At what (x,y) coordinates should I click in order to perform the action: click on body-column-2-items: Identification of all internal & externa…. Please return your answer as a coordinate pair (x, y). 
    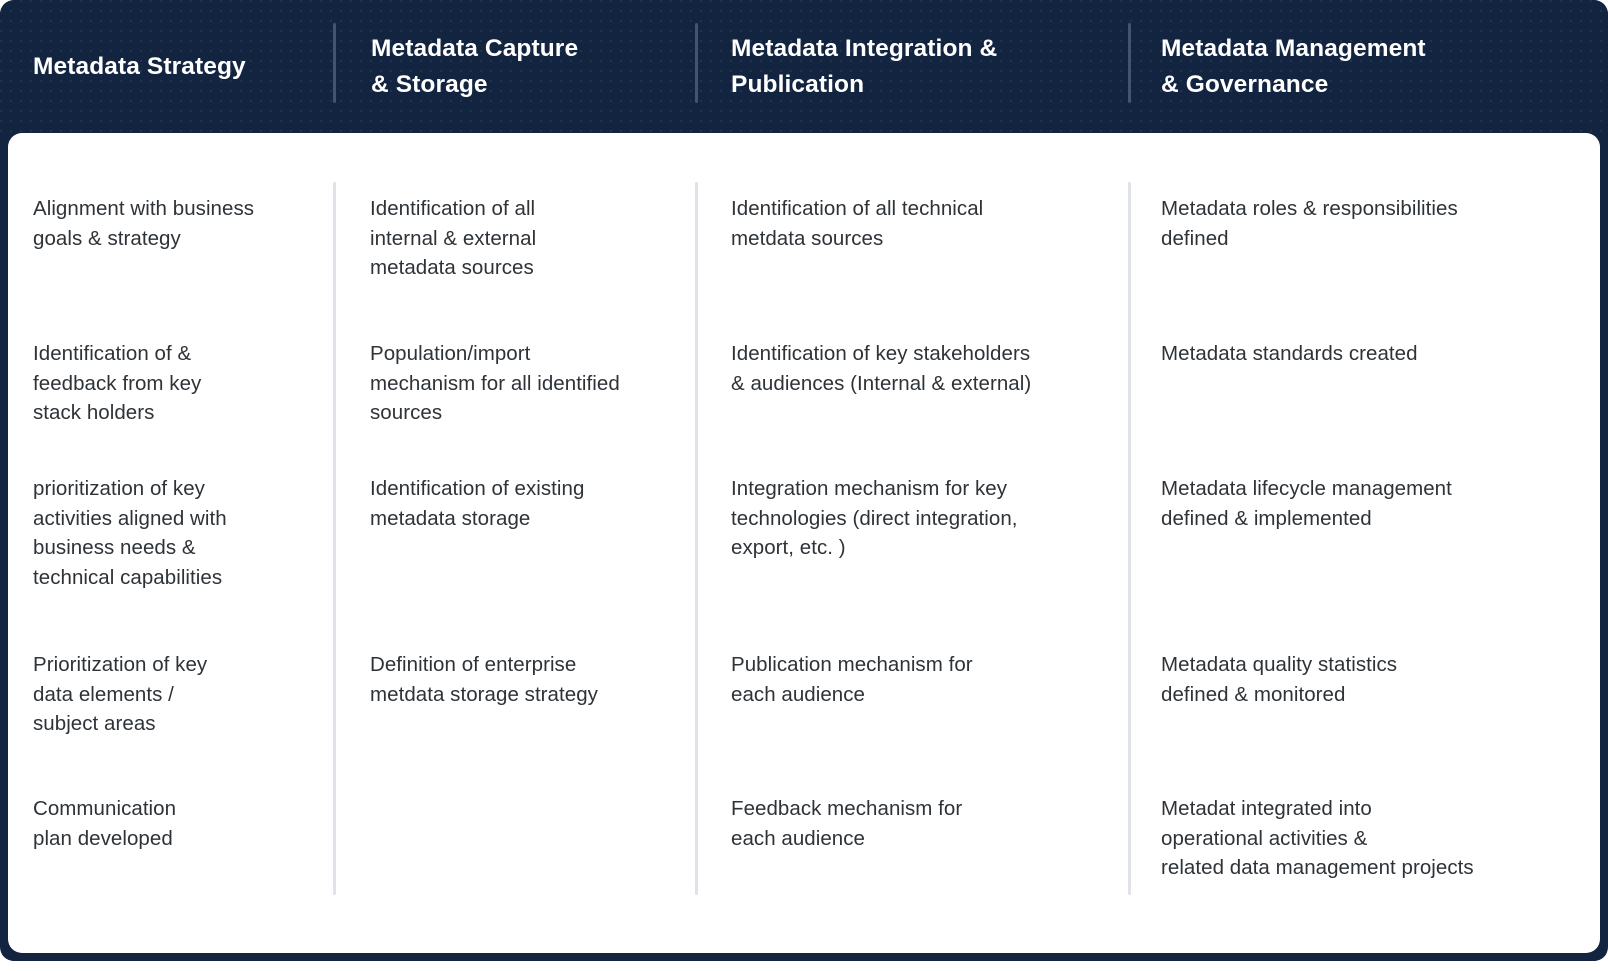
    Looking at the image, I should click on (521, 419).